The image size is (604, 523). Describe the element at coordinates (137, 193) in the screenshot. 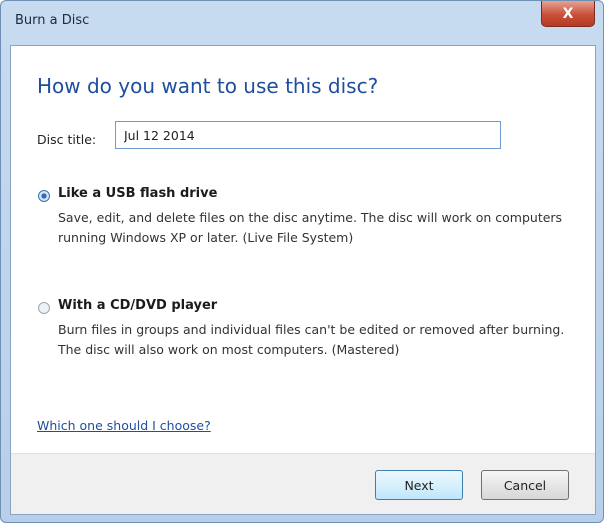

I see `usb-flash-drive-option-title: Like a USB flash drive` at that location.